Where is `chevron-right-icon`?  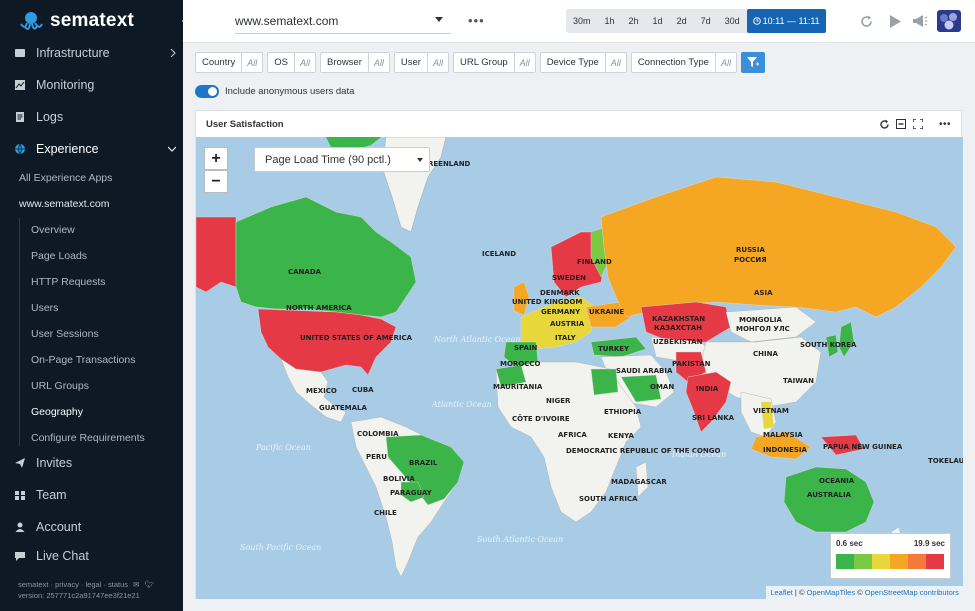
chevron-right-icon is located at coordinates (173, 53).